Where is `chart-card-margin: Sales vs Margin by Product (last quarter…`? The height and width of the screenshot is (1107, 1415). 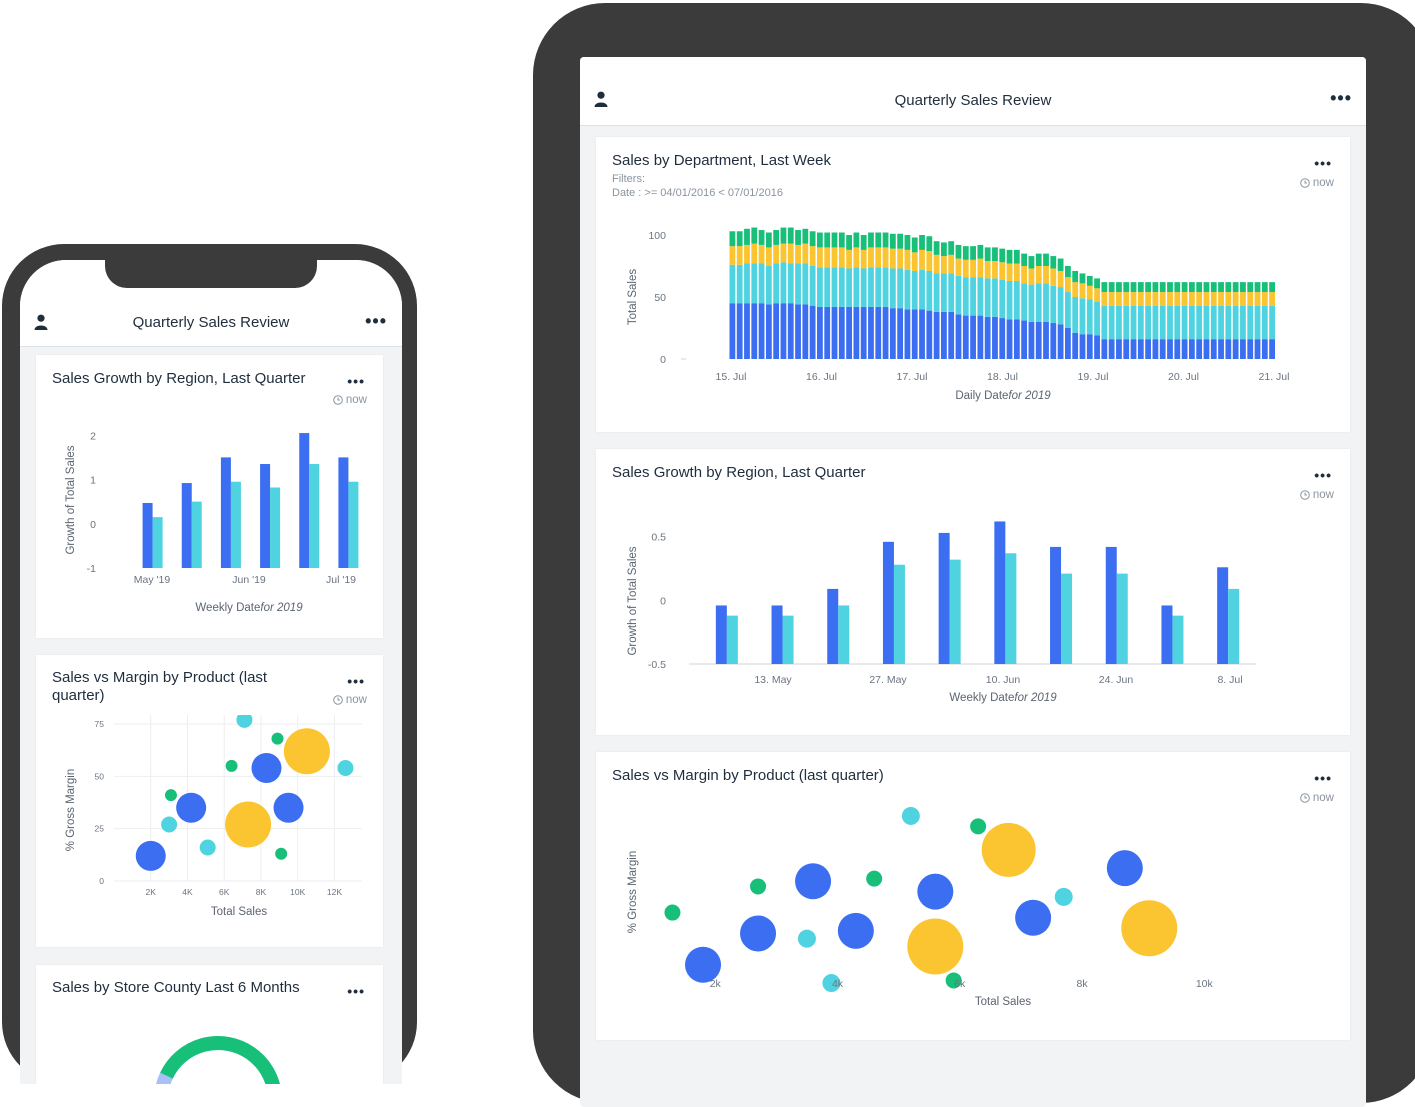
chart-card-margin: Sales vs Margin by Product (last quarter… is located at coordinates (209, 801).